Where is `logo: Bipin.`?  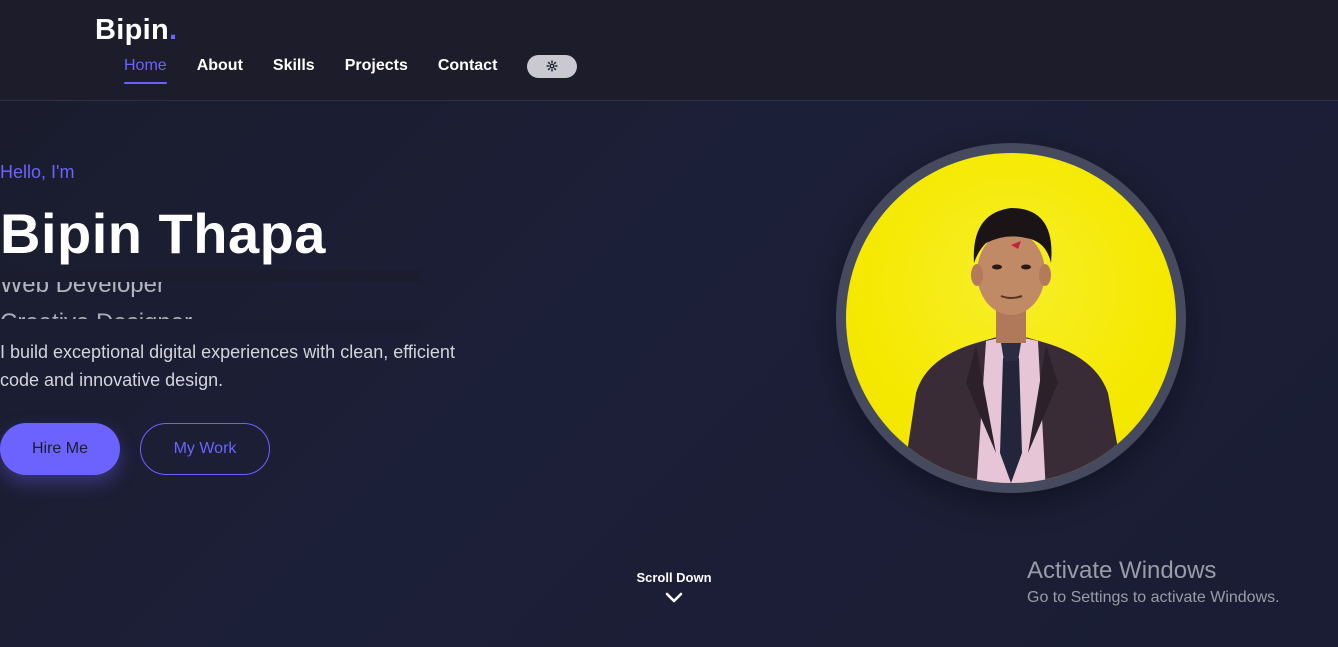 logo: Bipin. is located at coordinates (136, 30).